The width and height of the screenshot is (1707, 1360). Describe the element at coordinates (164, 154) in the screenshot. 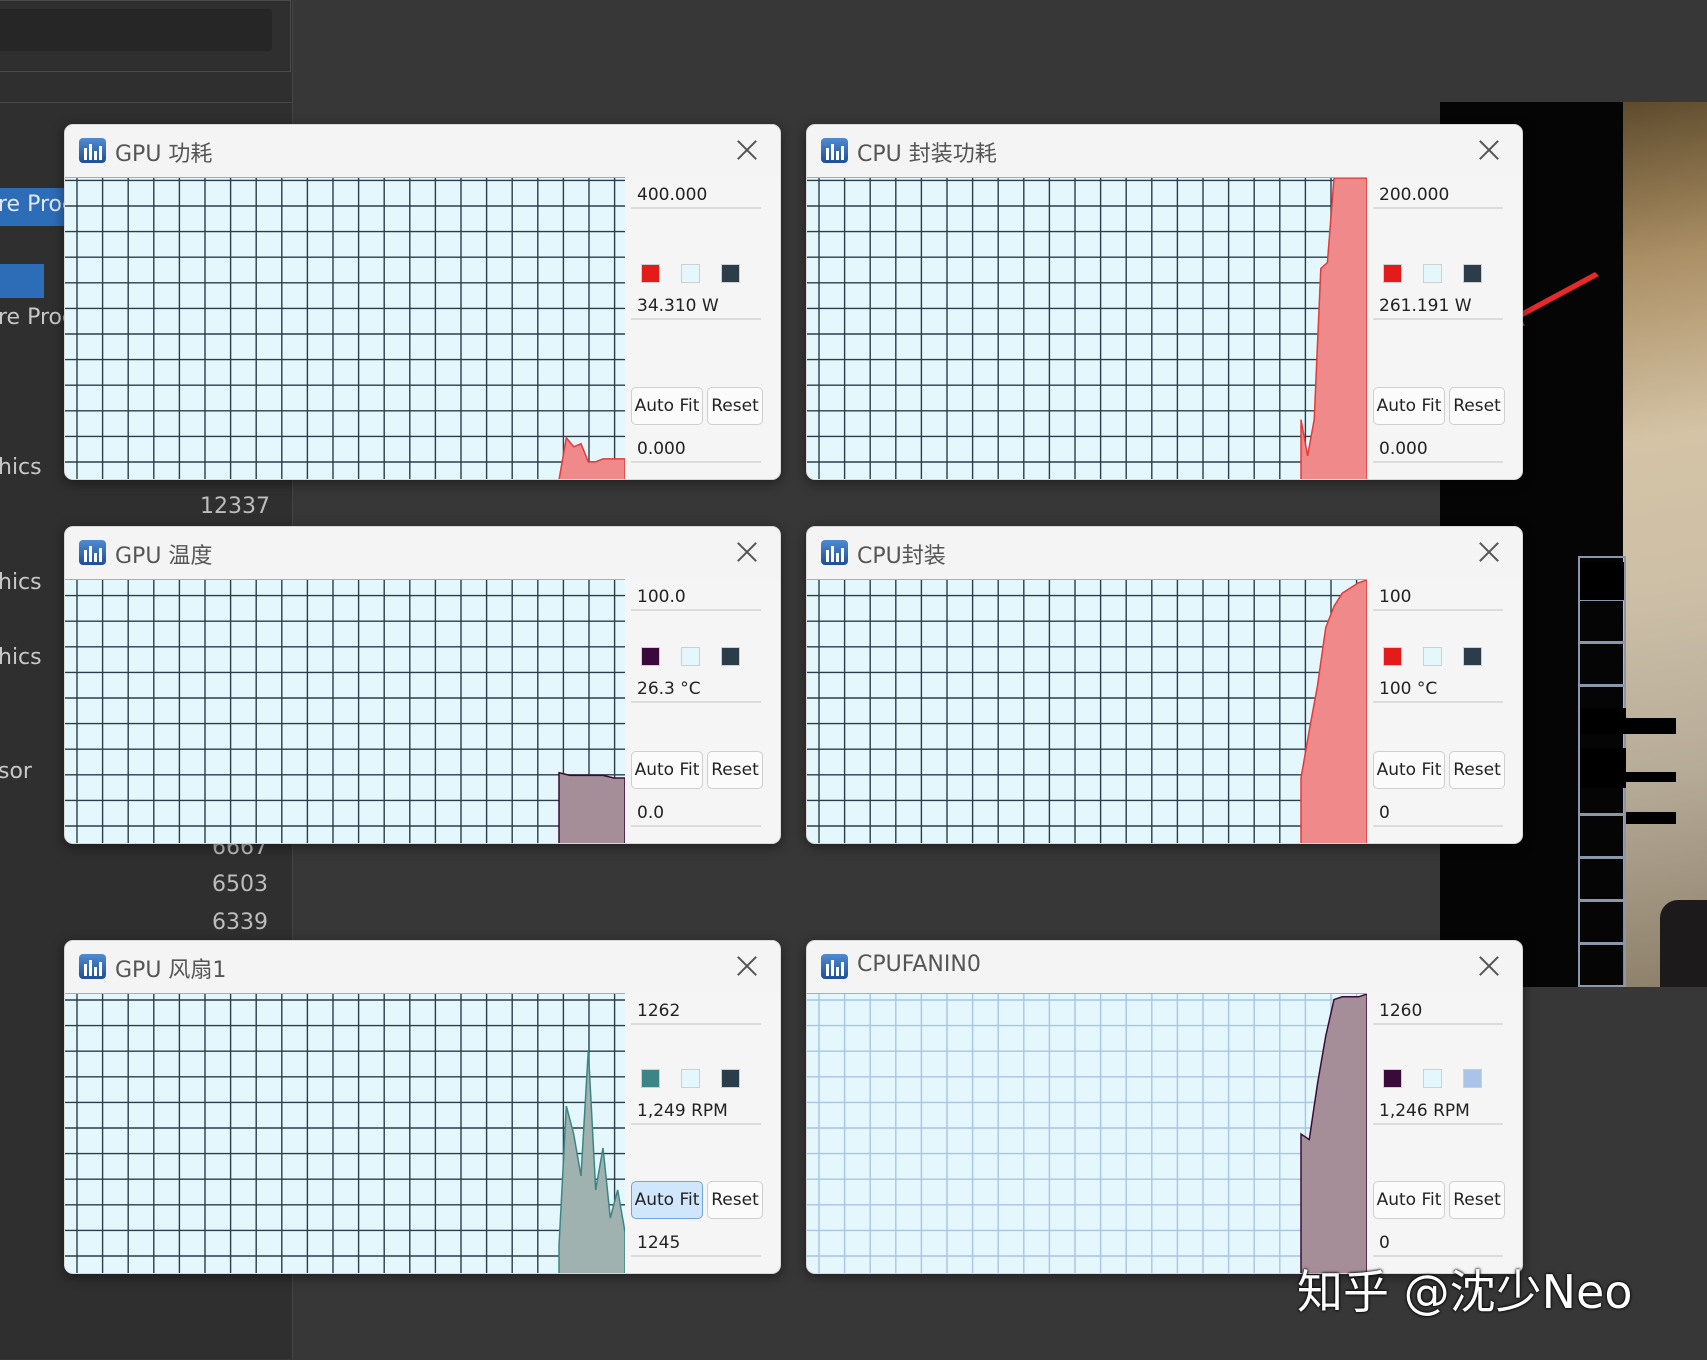

I see `window-title: GPU 功耗` at that location.